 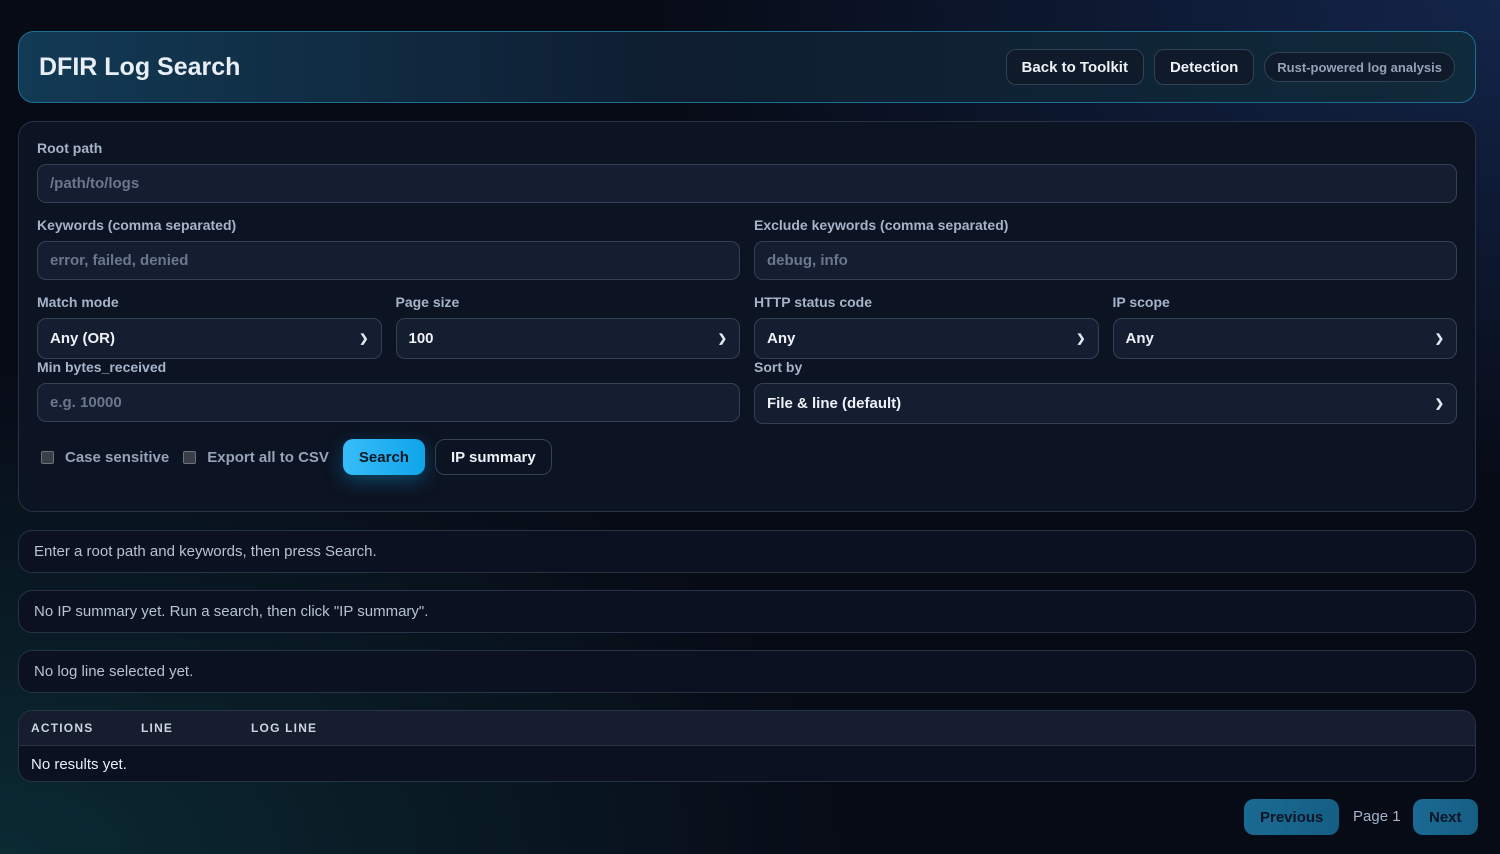 What do you see at coordinates (209, 338) in the screenshot?
I see `match-mode-select: Any (OR) ❯` at bounding box center [209, 338].